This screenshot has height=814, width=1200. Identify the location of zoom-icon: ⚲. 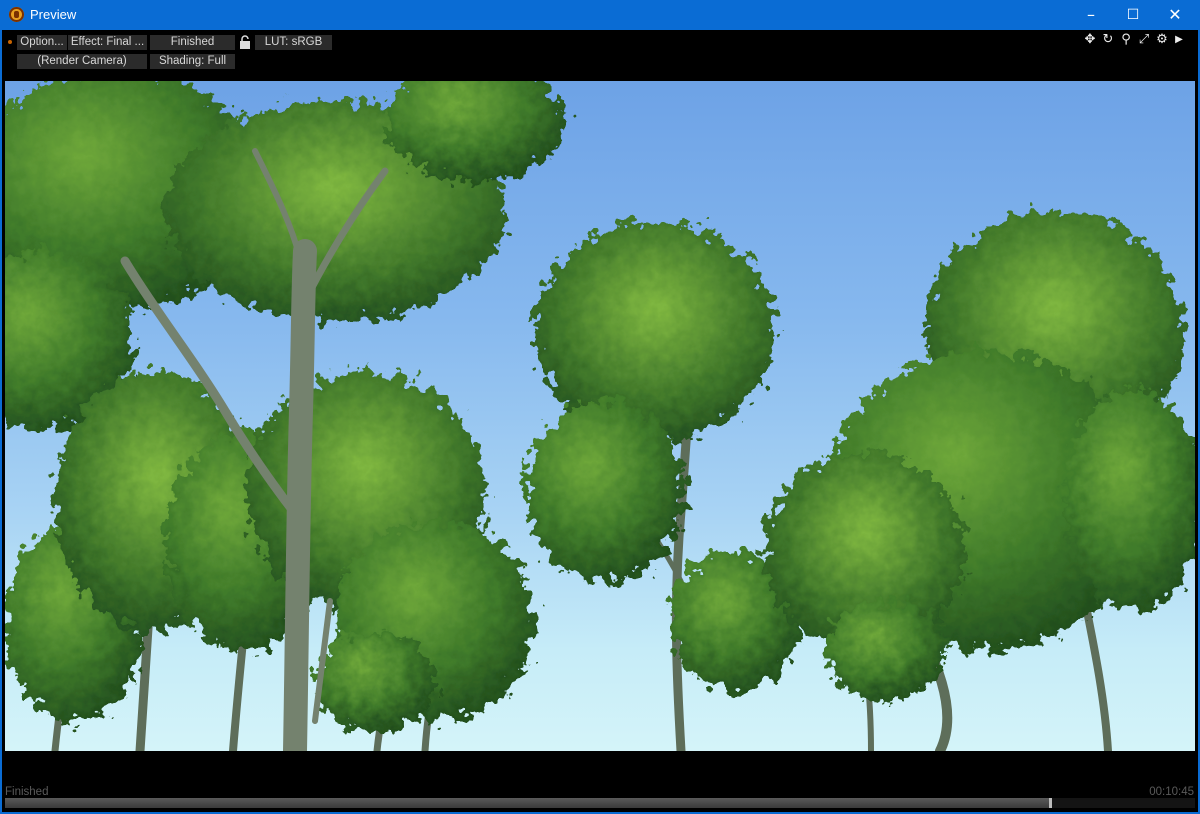
(1126, 40).